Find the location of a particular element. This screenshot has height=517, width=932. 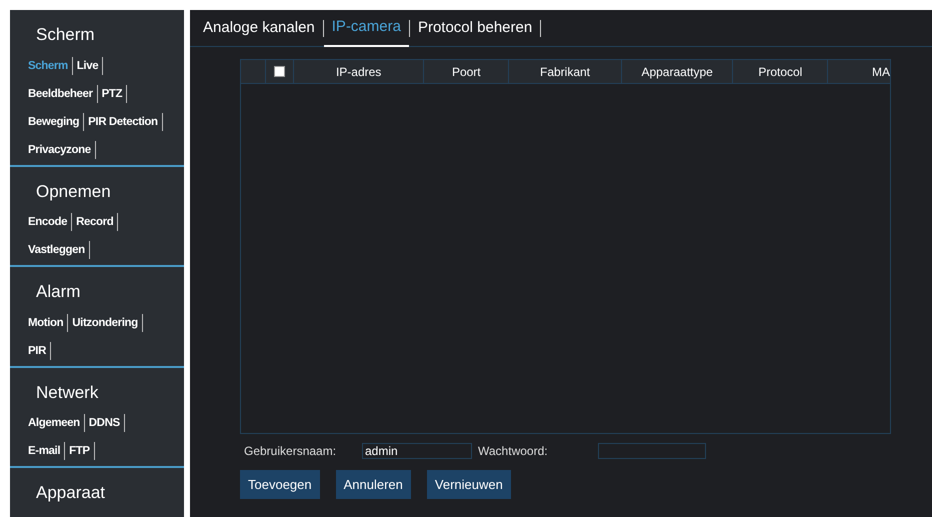

column-header: IP-adres is located at coordinates (359, 72).